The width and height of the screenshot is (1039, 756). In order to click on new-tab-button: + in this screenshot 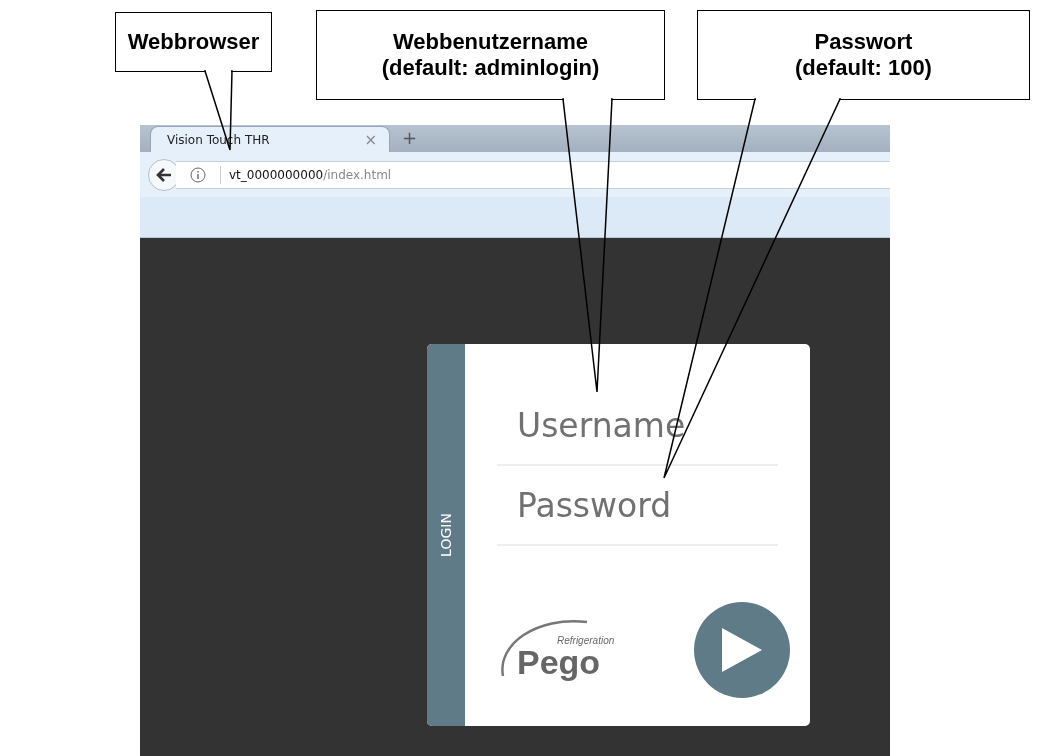, I will do `click(410, 139)`.